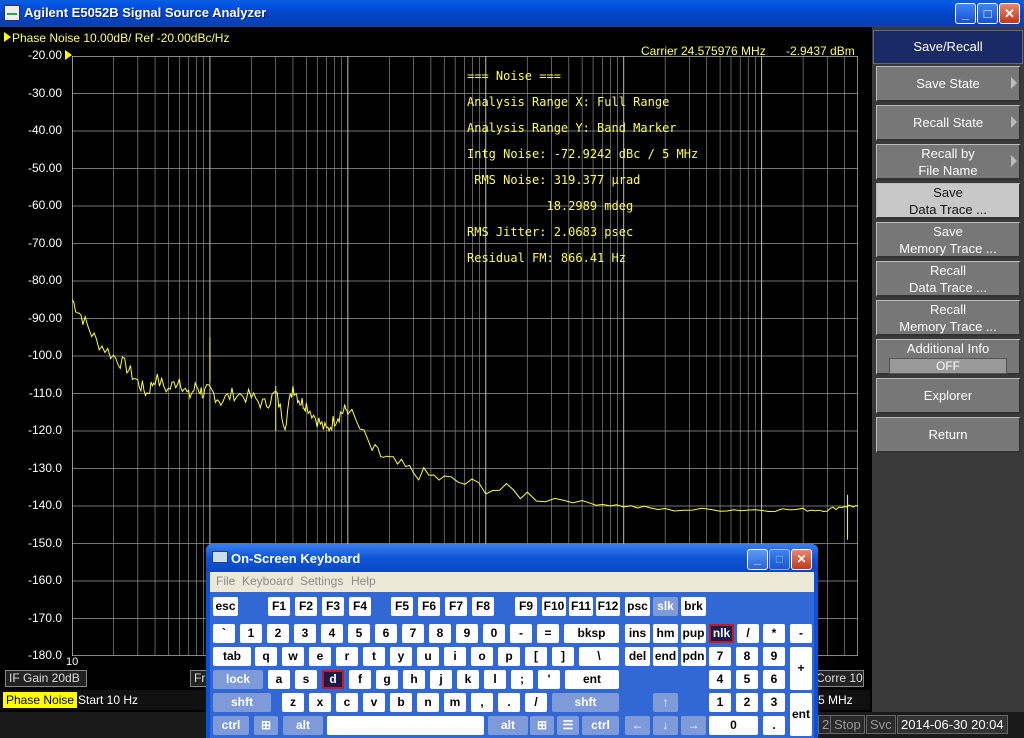  What do you see at coordinates (428, 702) in the screenshot?
I see `key-n: n` at bounding box center [428, 702].